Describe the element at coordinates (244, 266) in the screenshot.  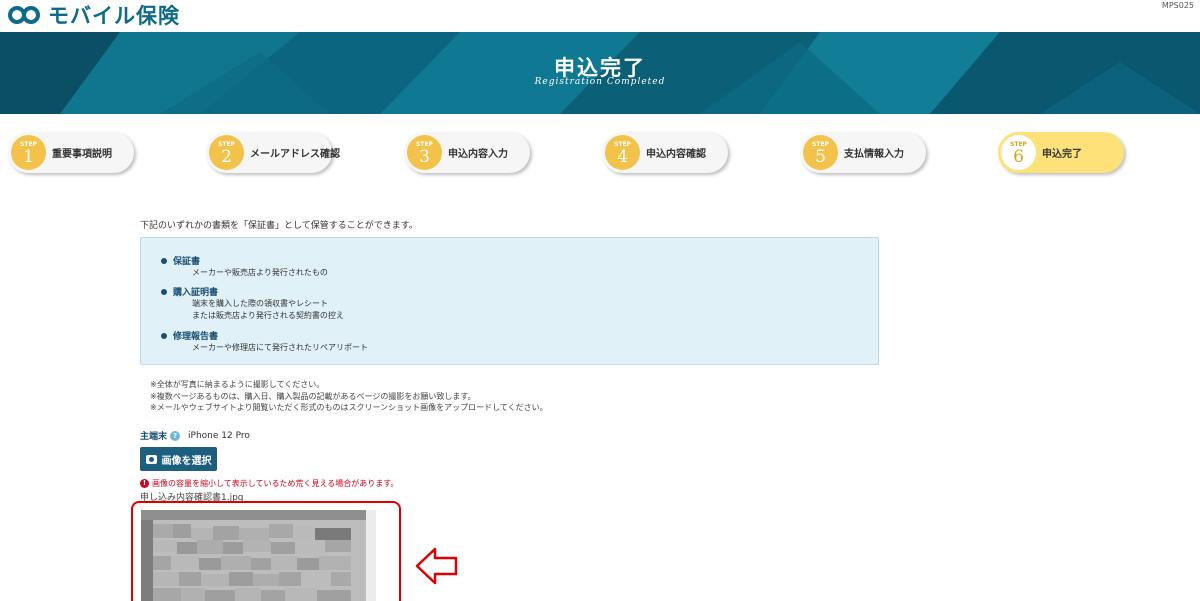
I see `document-item-warranty: 保証書 メーカーや販売店より発行されたもの` at that location.